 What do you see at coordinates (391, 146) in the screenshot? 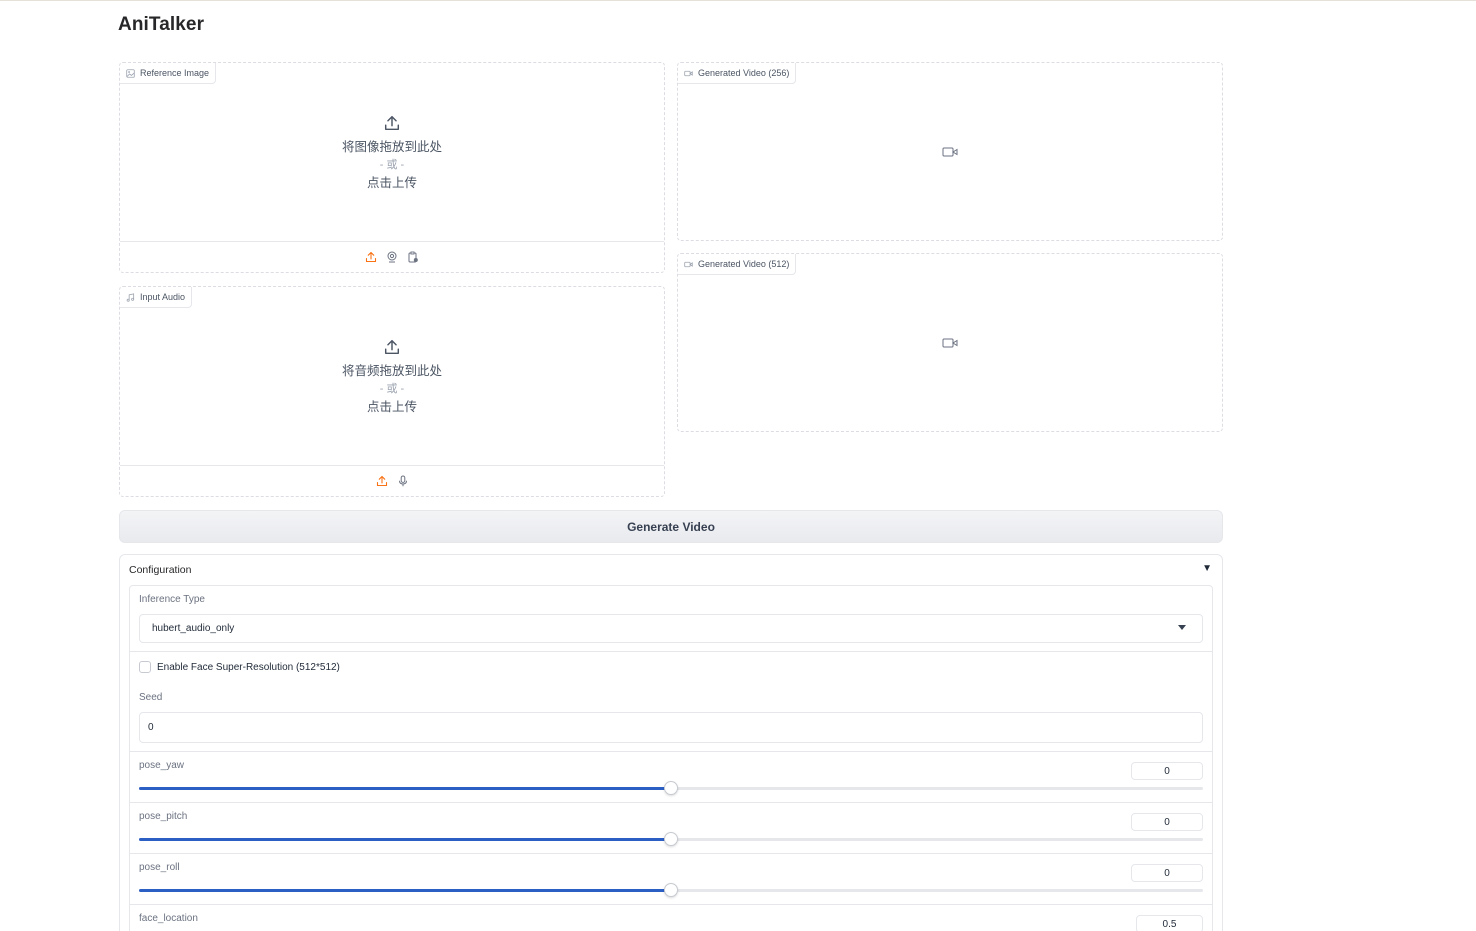
I see `drop-text: 将图像拖放到此处` at bounding box center [391, 146].